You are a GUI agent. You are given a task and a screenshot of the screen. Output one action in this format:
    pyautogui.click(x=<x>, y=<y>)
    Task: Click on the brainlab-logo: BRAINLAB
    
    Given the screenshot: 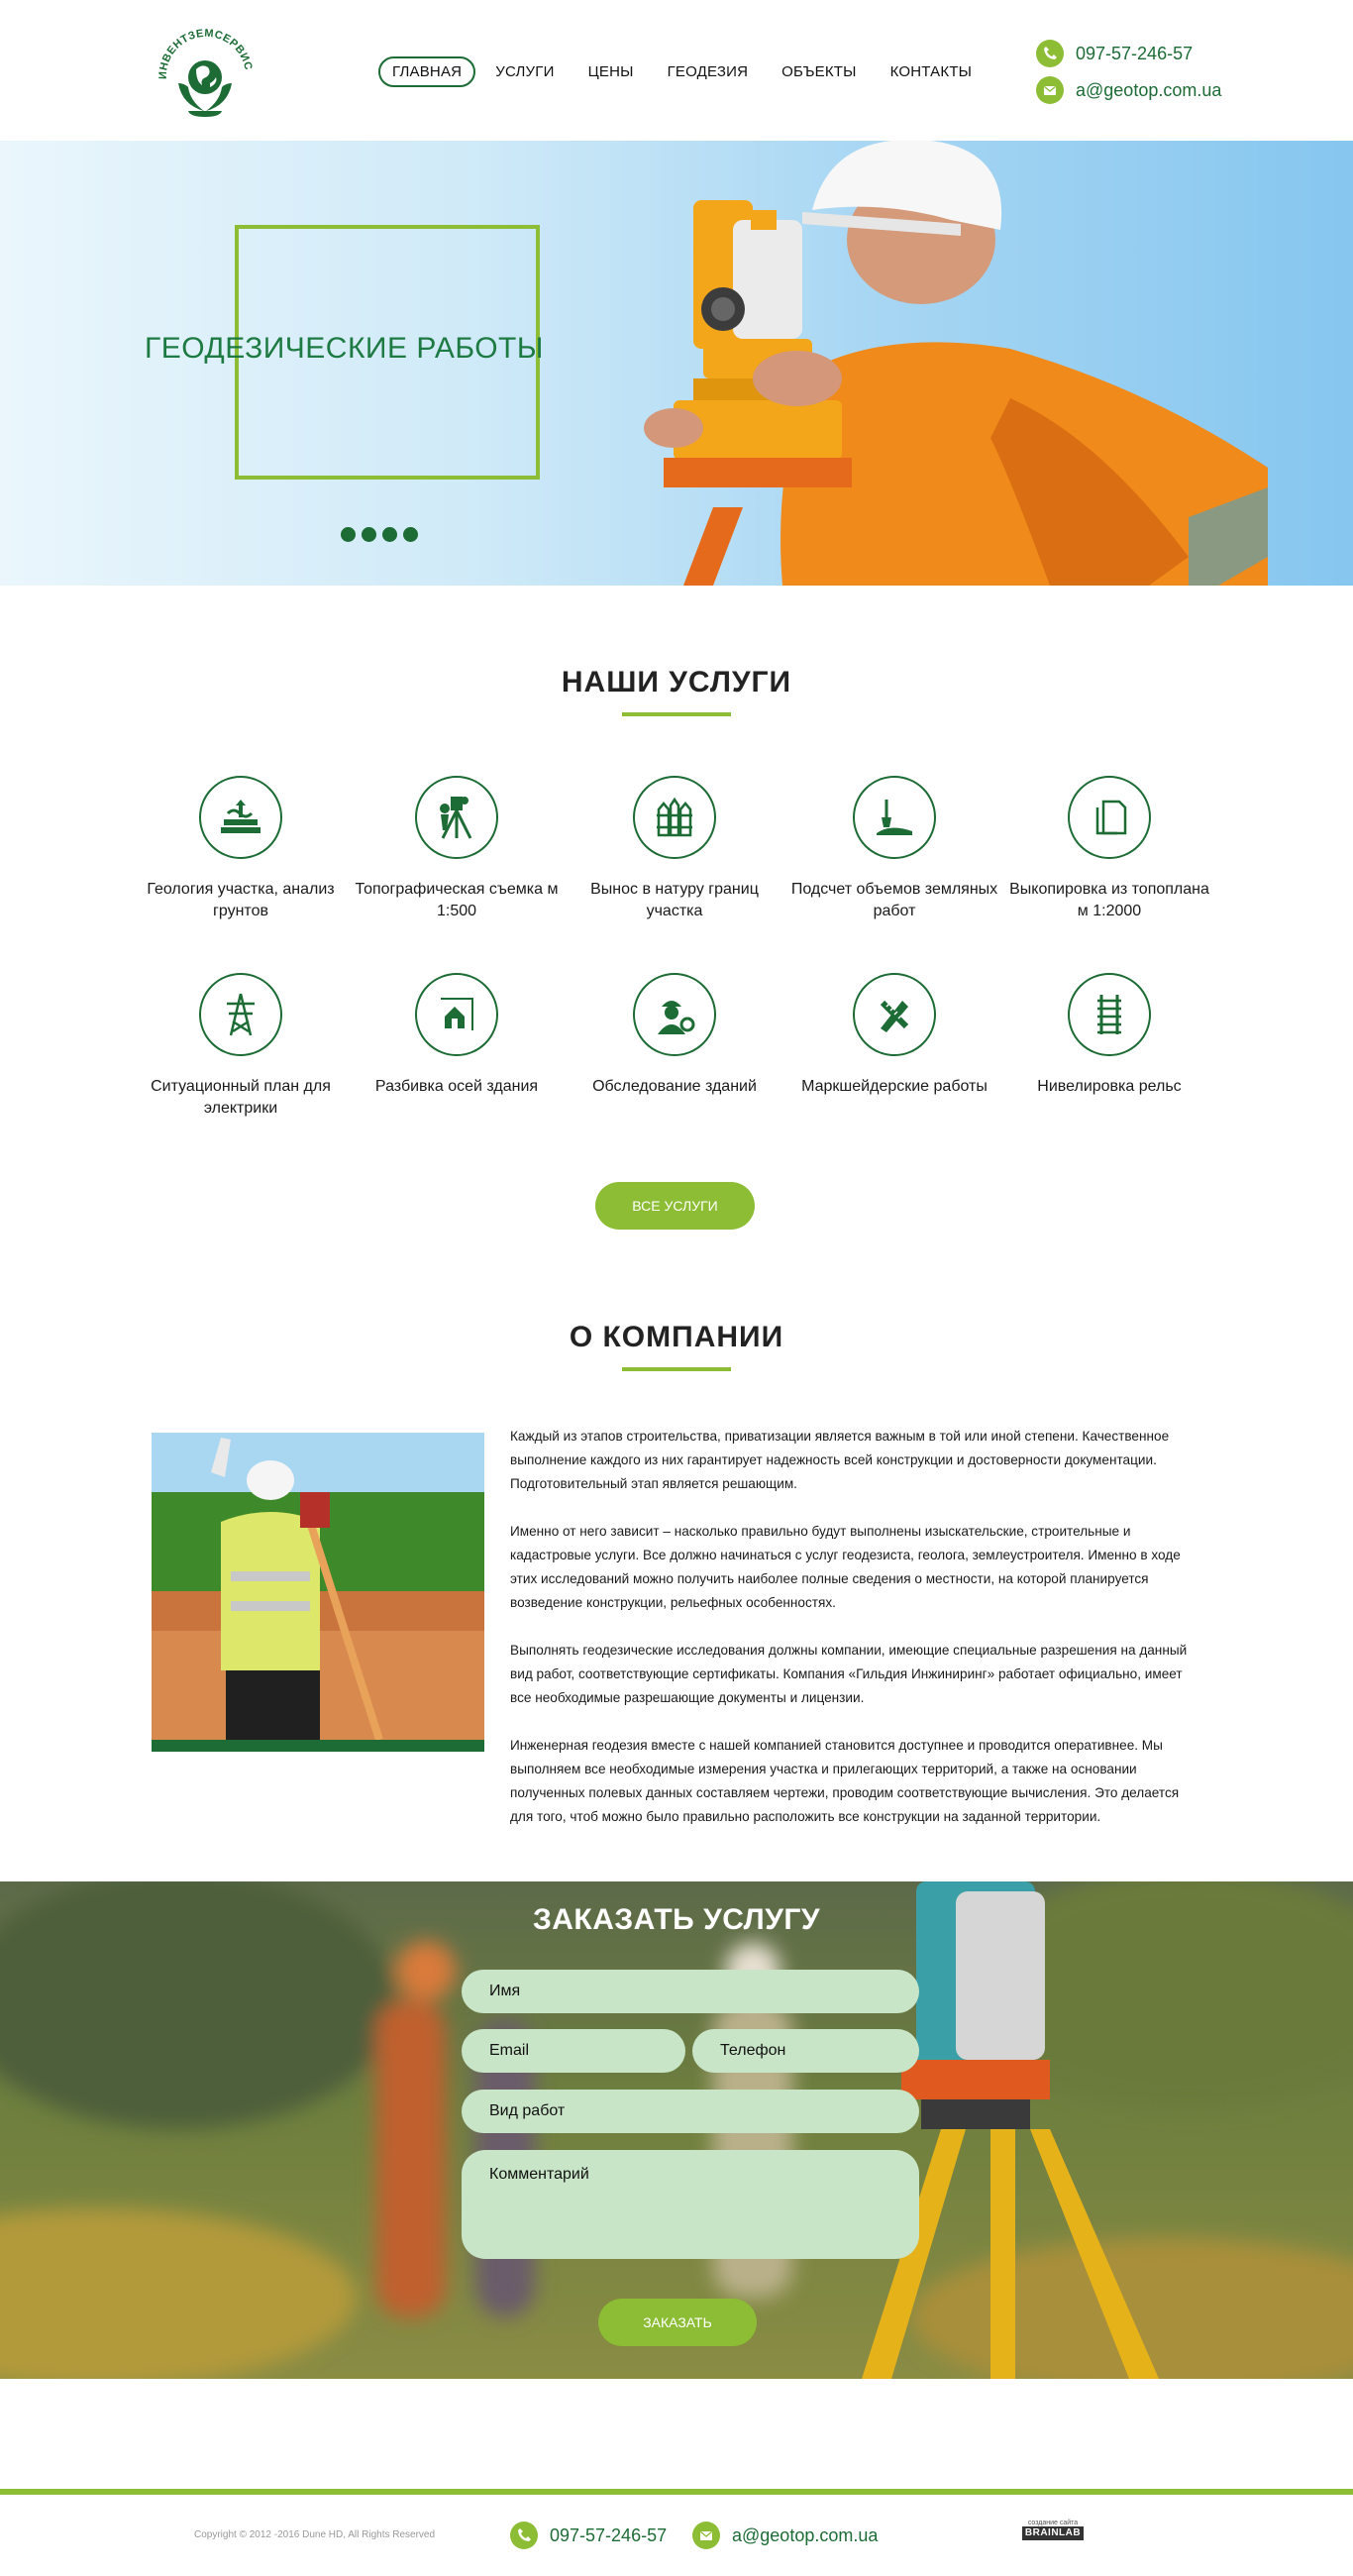 What is the action you would take?
    pyautogui.click(x=1053, y=2533)
    